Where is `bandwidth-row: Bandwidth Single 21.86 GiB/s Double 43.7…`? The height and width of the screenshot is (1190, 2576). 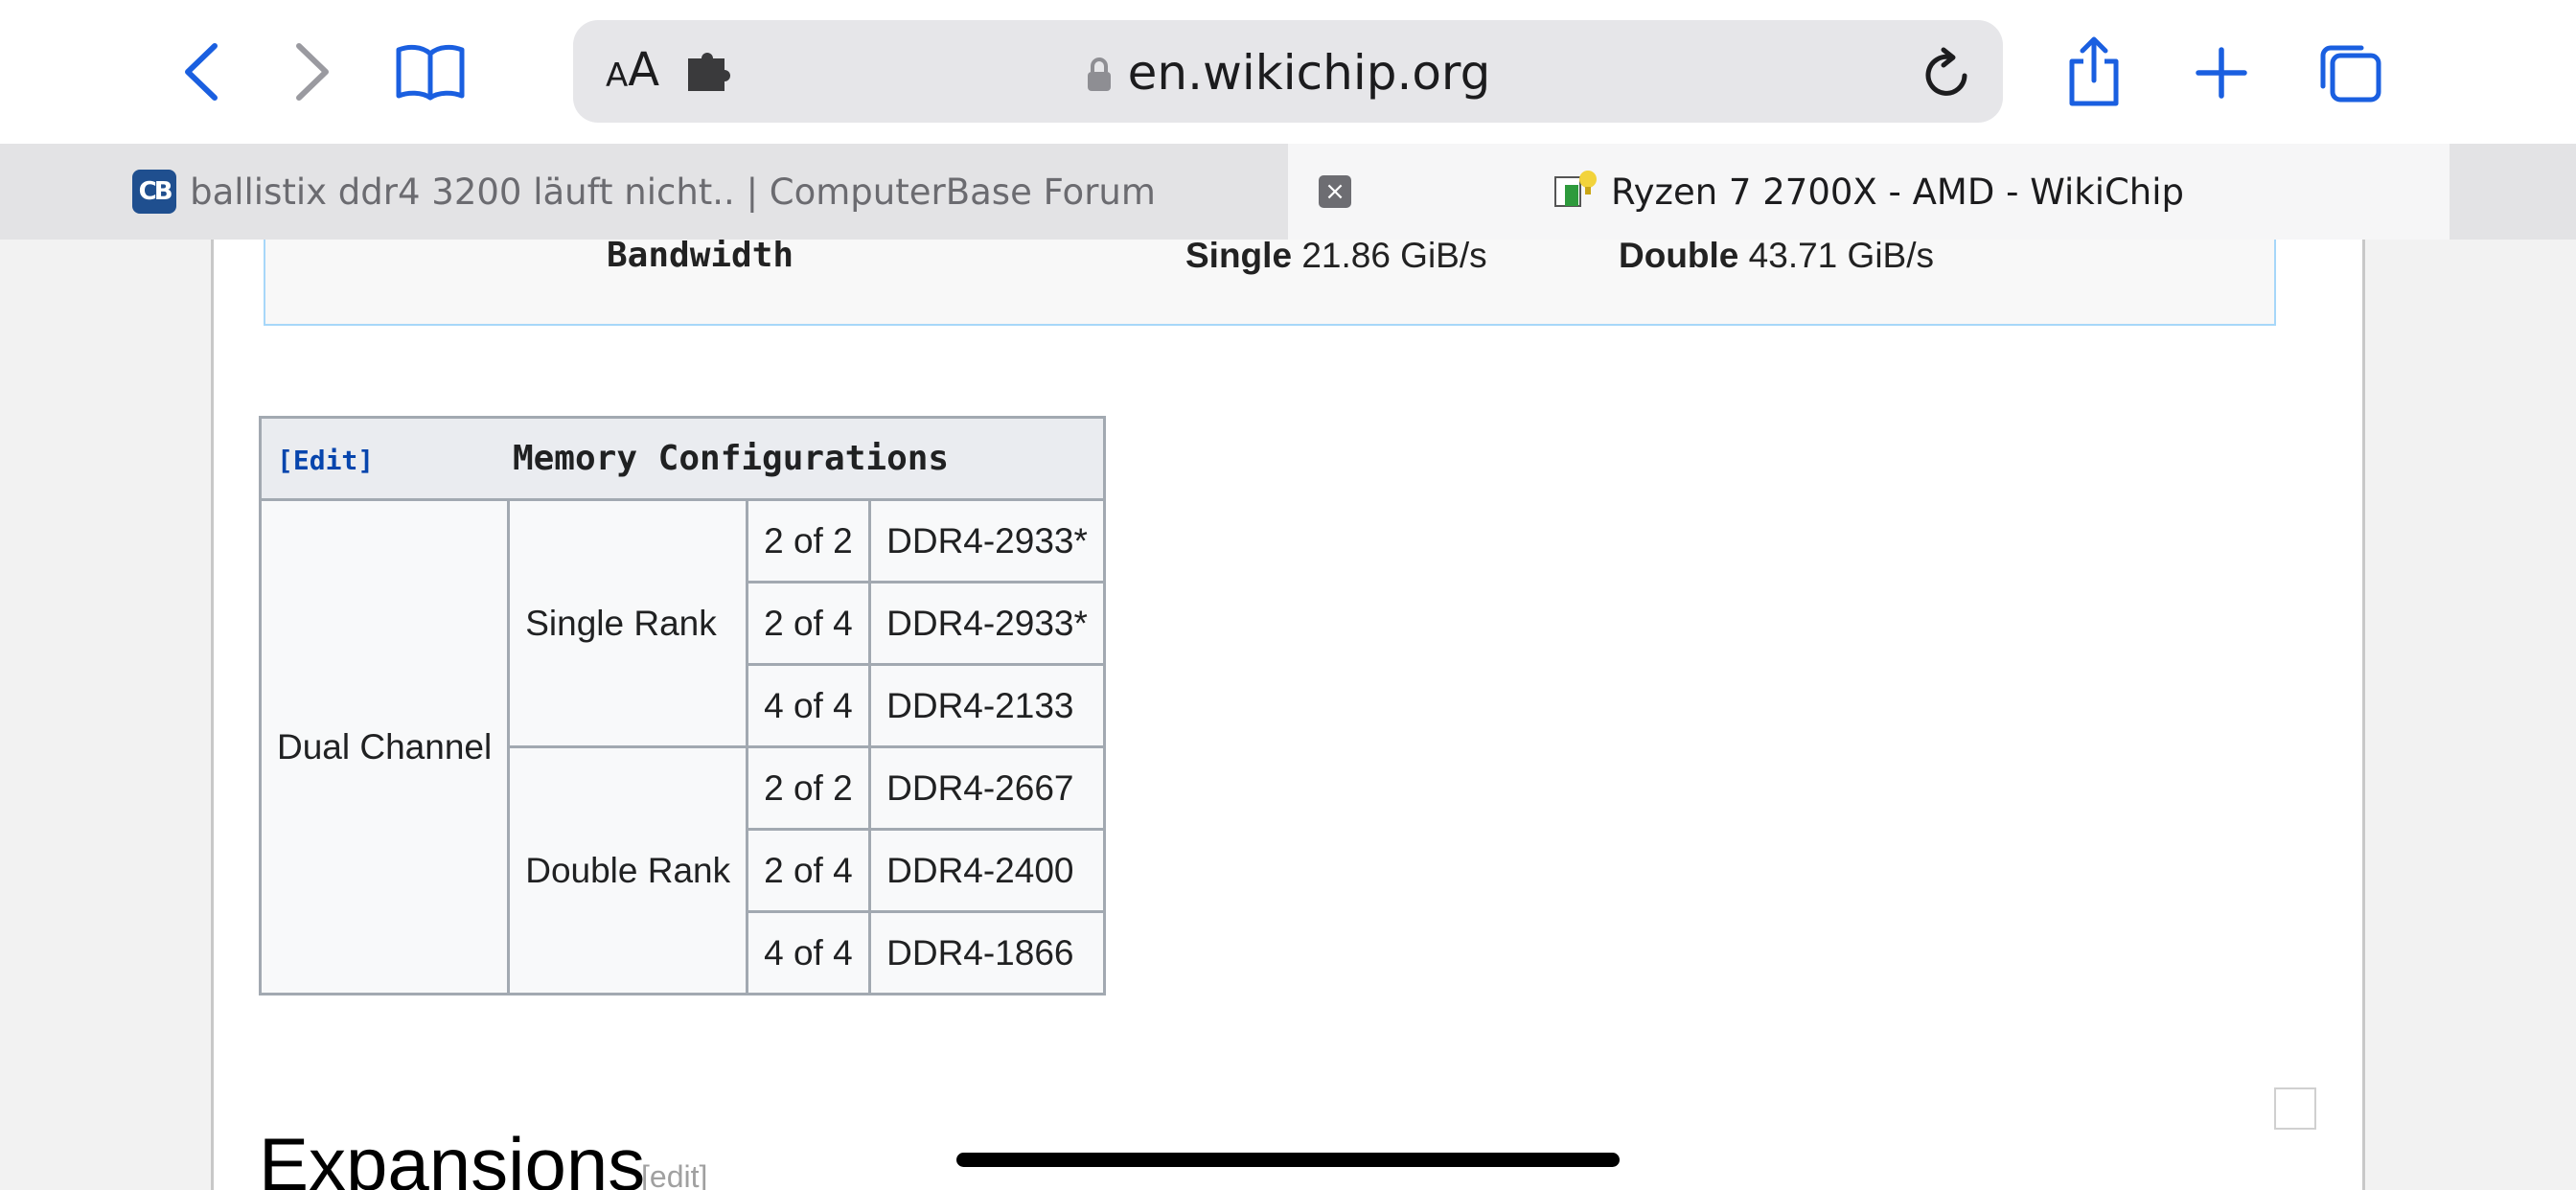 bandwidth-row: Bandwidth Single 21.86 GiB/s Double 43.7… is located at coordinates (1270, 283).